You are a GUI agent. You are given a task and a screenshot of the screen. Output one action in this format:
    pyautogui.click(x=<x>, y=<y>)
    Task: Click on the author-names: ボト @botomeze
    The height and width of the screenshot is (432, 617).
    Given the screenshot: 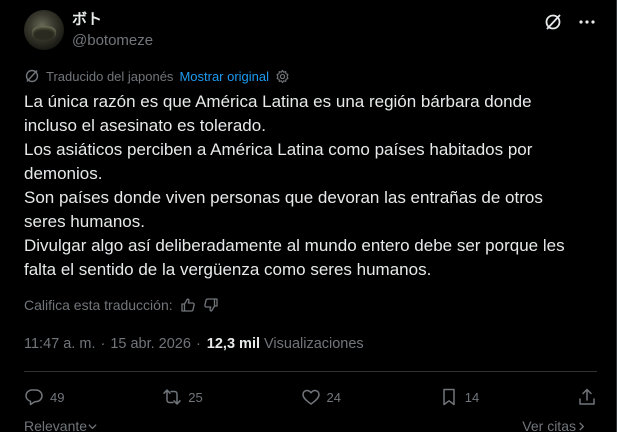 What is the action you would take?
    pyautogui.click(x=112, y=30)
    